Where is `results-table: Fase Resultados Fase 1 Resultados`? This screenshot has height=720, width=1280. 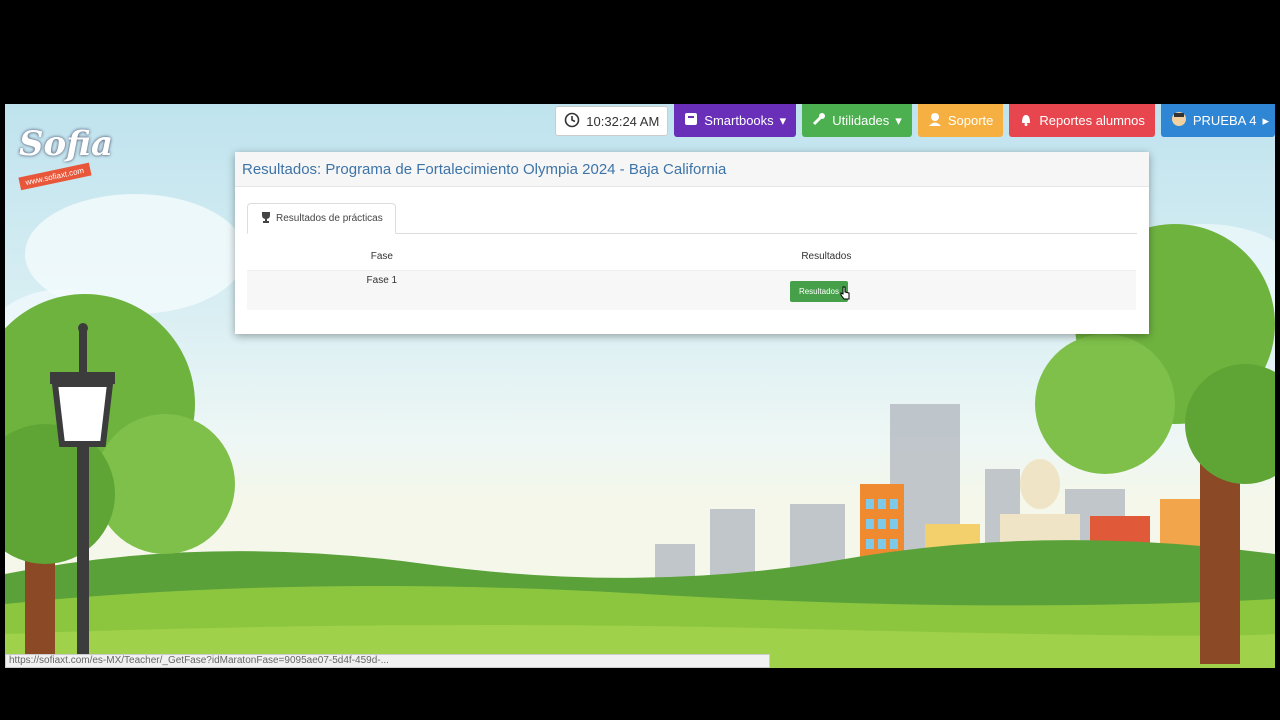 results-table: Fase Resultados Fase 1 Resultados is located at coordinates (691, 276).